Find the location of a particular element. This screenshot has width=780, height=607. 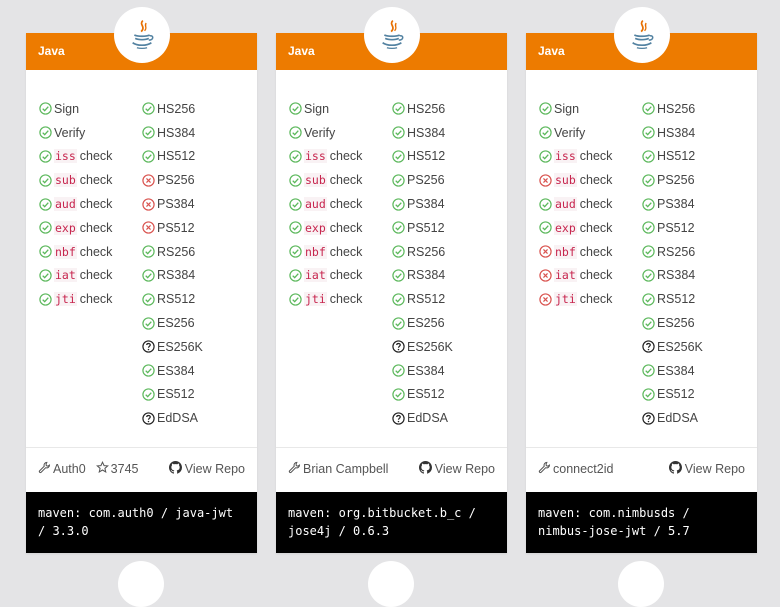

claim-code: iat is located at coordinates (315, 275).